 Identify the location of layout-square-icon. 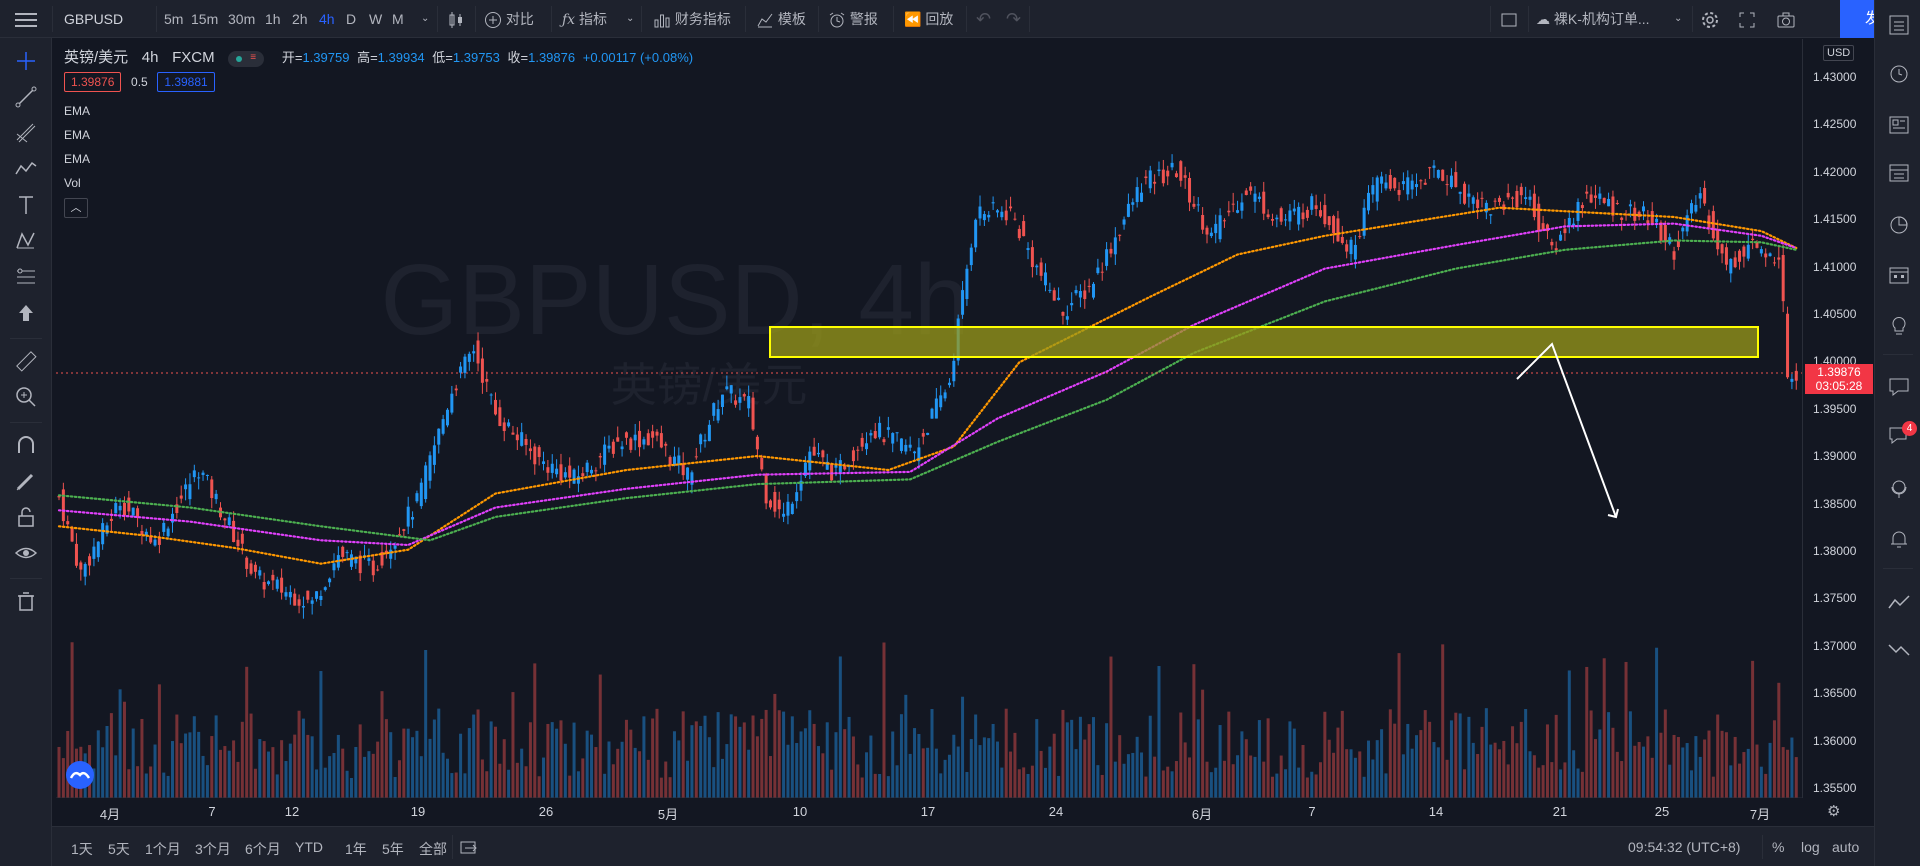
(1509, 19).